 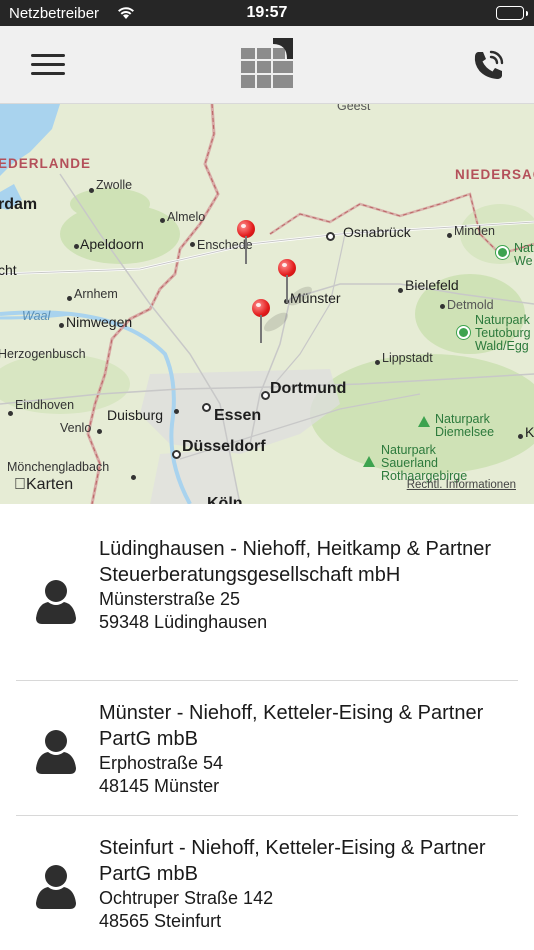 What do you see at coordinates (160, 921) in the screenshot?
I see `office-city: 48565 Steinfurt` at bounding box center [160, 921].